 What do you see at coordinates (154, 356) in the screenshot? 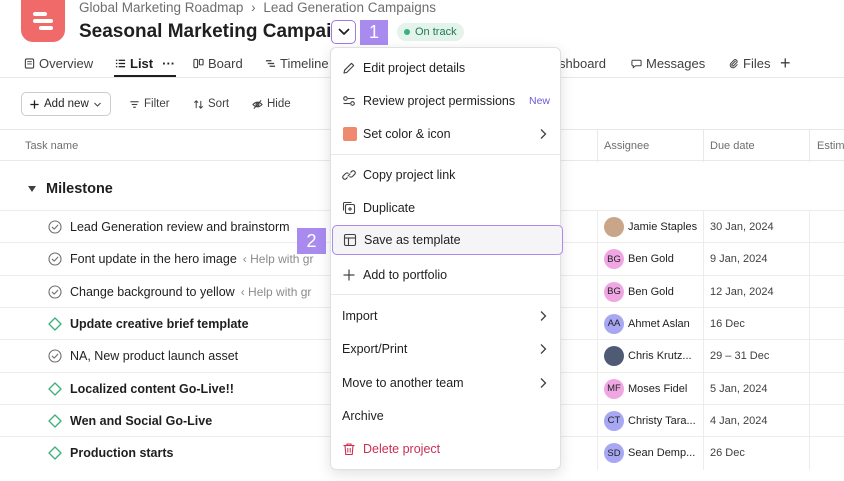
I see `task-name: NA, New product launch asset` at bounding box center [154, 356].